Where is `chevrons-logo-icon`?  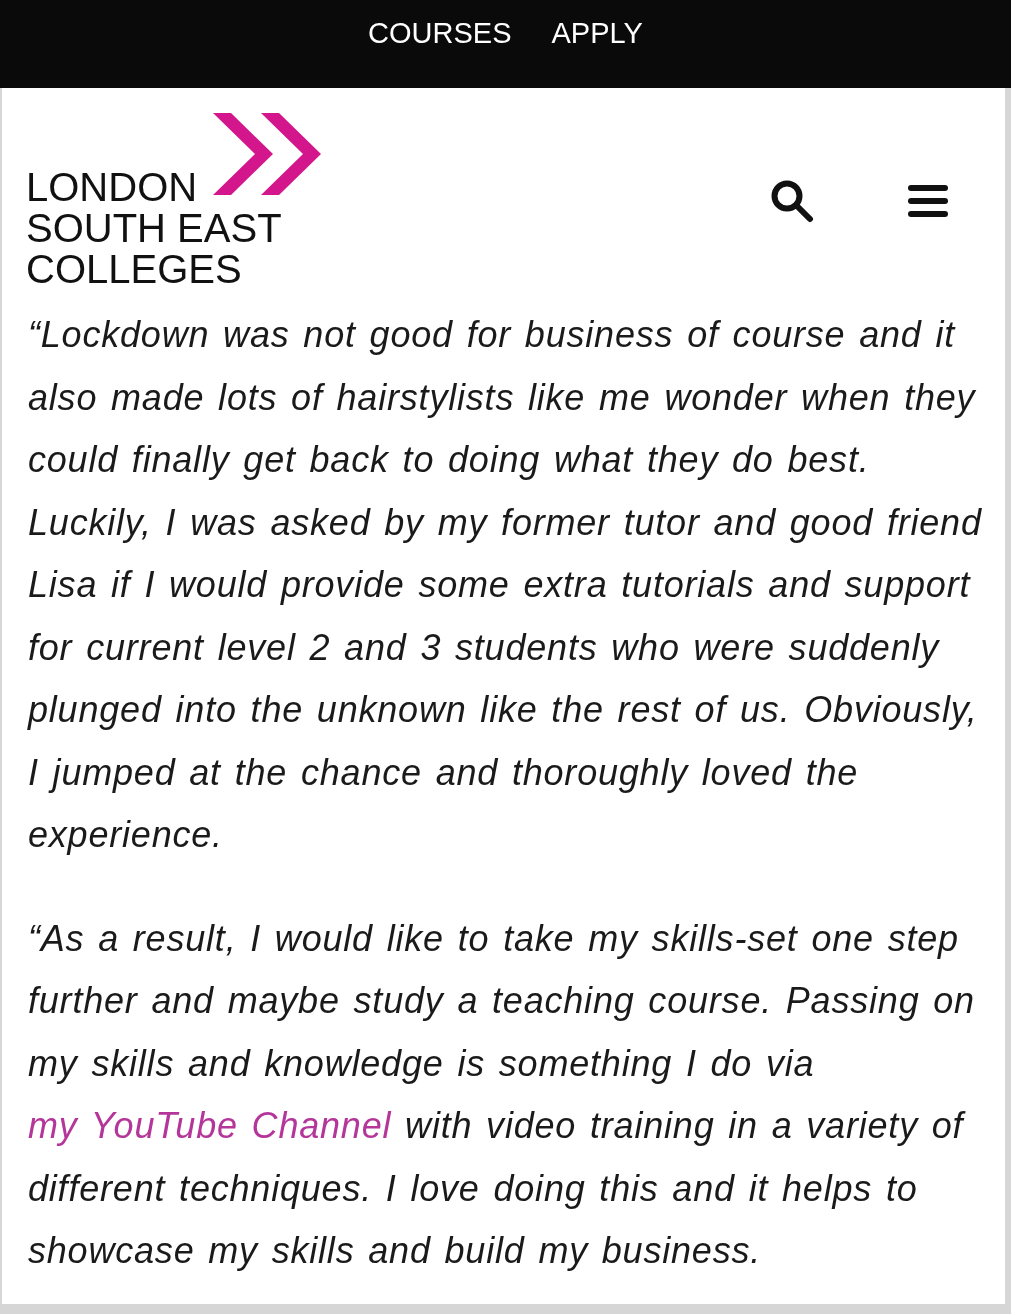 chevrons-logo-icon is located at coordinates (267, 154).